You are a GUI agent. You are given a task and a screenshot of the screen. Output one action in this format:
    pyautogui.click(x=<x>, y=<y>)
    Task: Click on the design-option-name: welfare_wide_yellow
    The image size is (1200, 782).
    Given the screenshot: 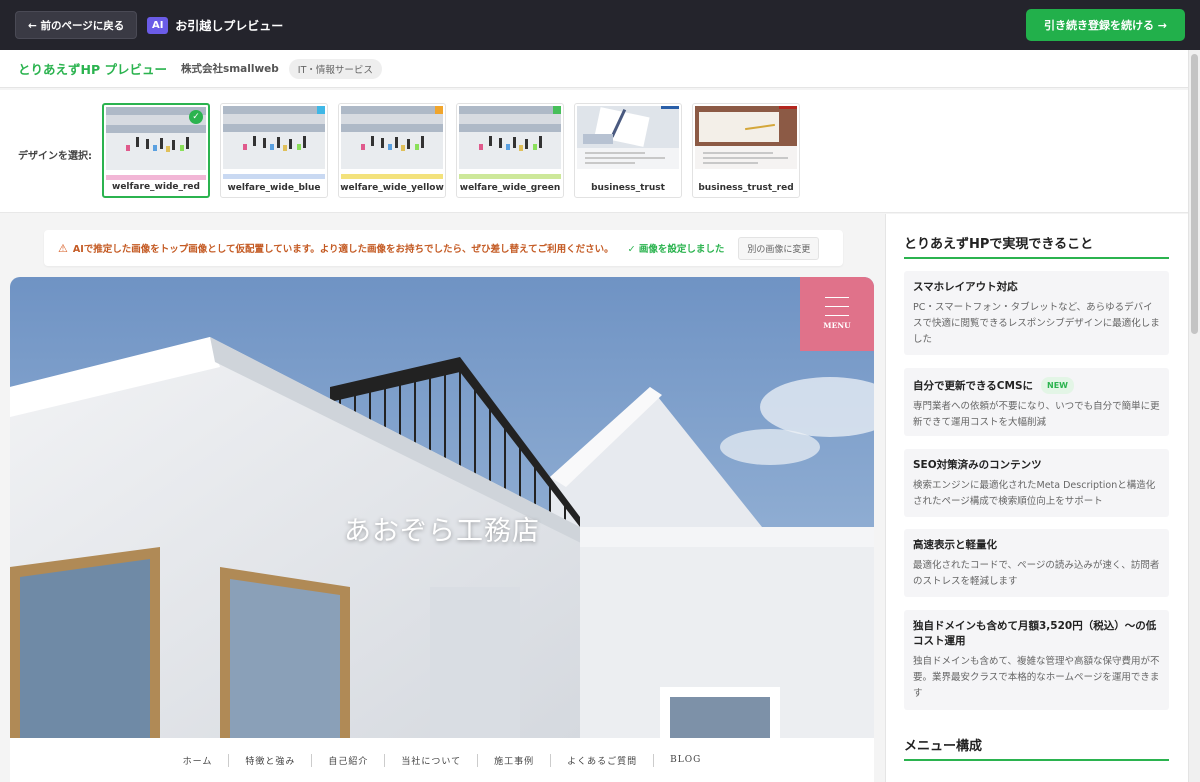 What is the action you would take?
    pyautogui.click(x=392, y=188)
    